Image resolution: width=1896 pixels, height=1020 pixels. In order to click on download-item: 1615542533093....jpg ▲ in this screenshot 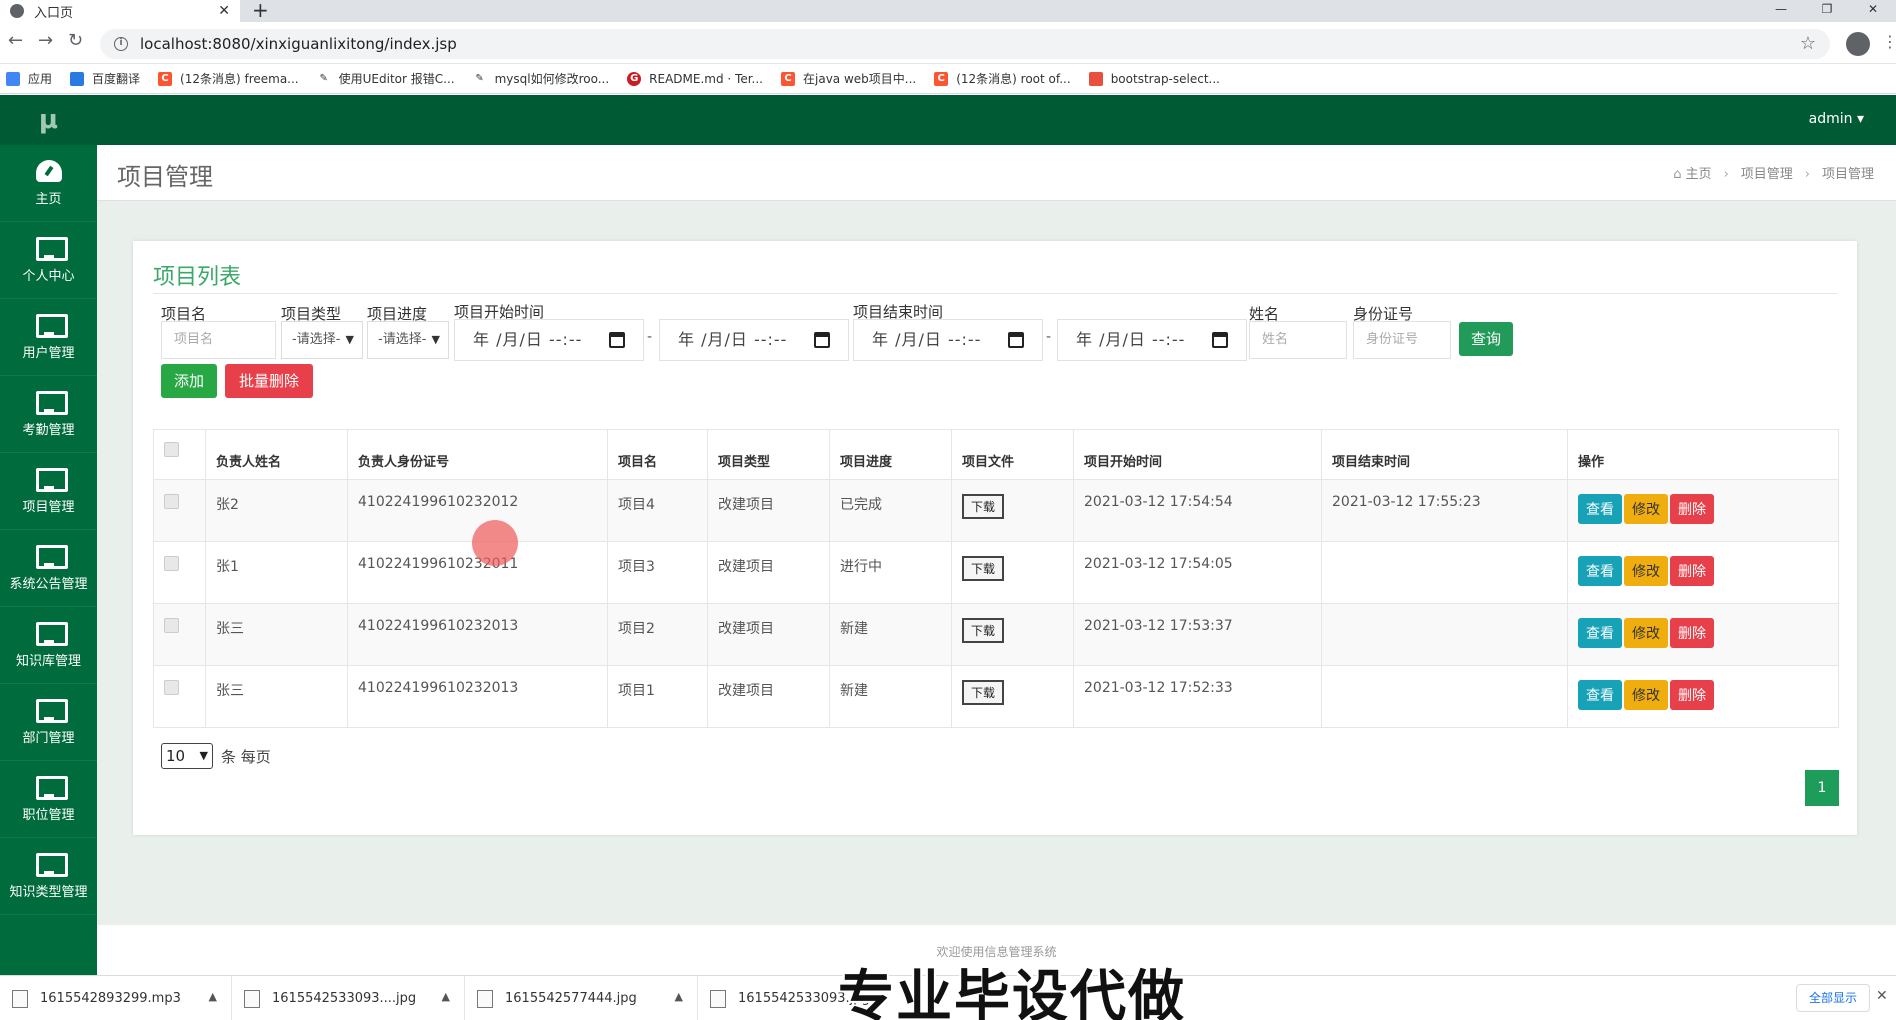, I will do `click(348, 998)`.